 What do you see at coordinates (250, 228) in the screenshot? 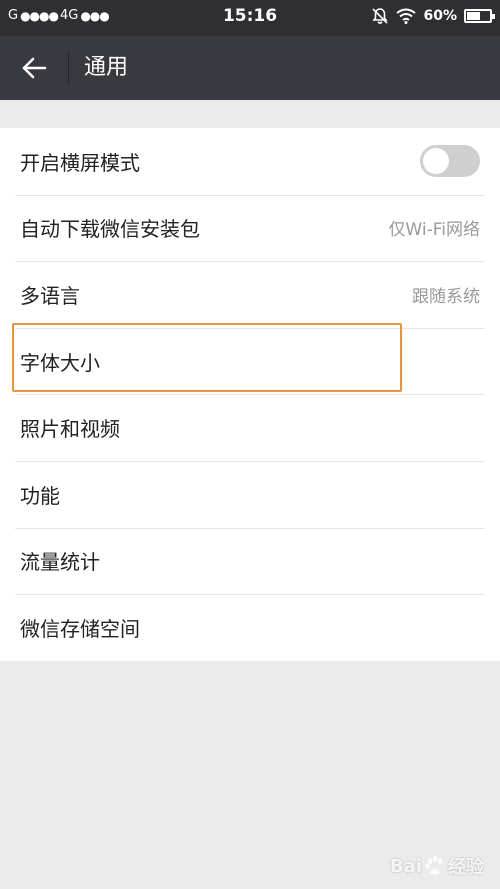
I see `setting-auto-download: 自动下载微信安装包 仅Wi-Fi网络` at bounding box center [250, 228].